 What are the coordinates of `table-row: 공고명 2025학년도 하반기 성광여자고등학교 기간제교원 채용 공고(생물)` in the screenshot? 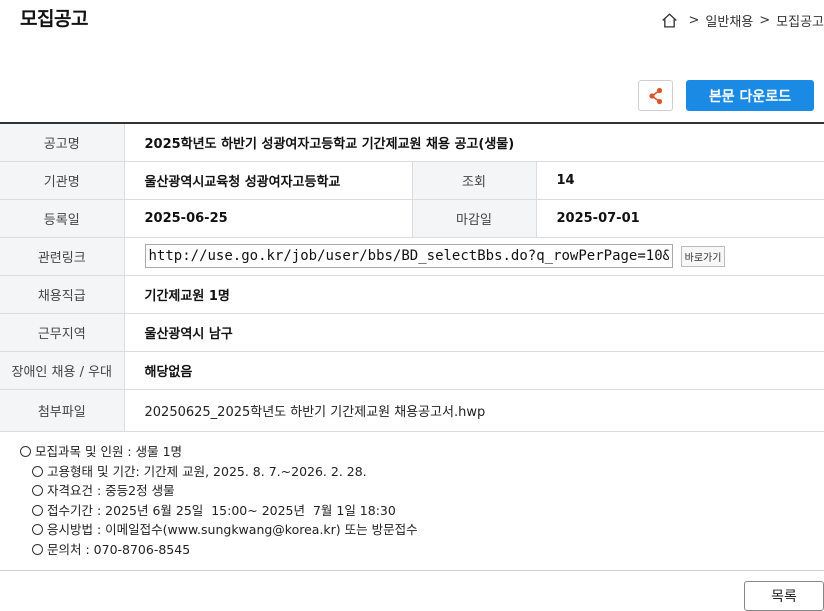 It's located at (412, 142).